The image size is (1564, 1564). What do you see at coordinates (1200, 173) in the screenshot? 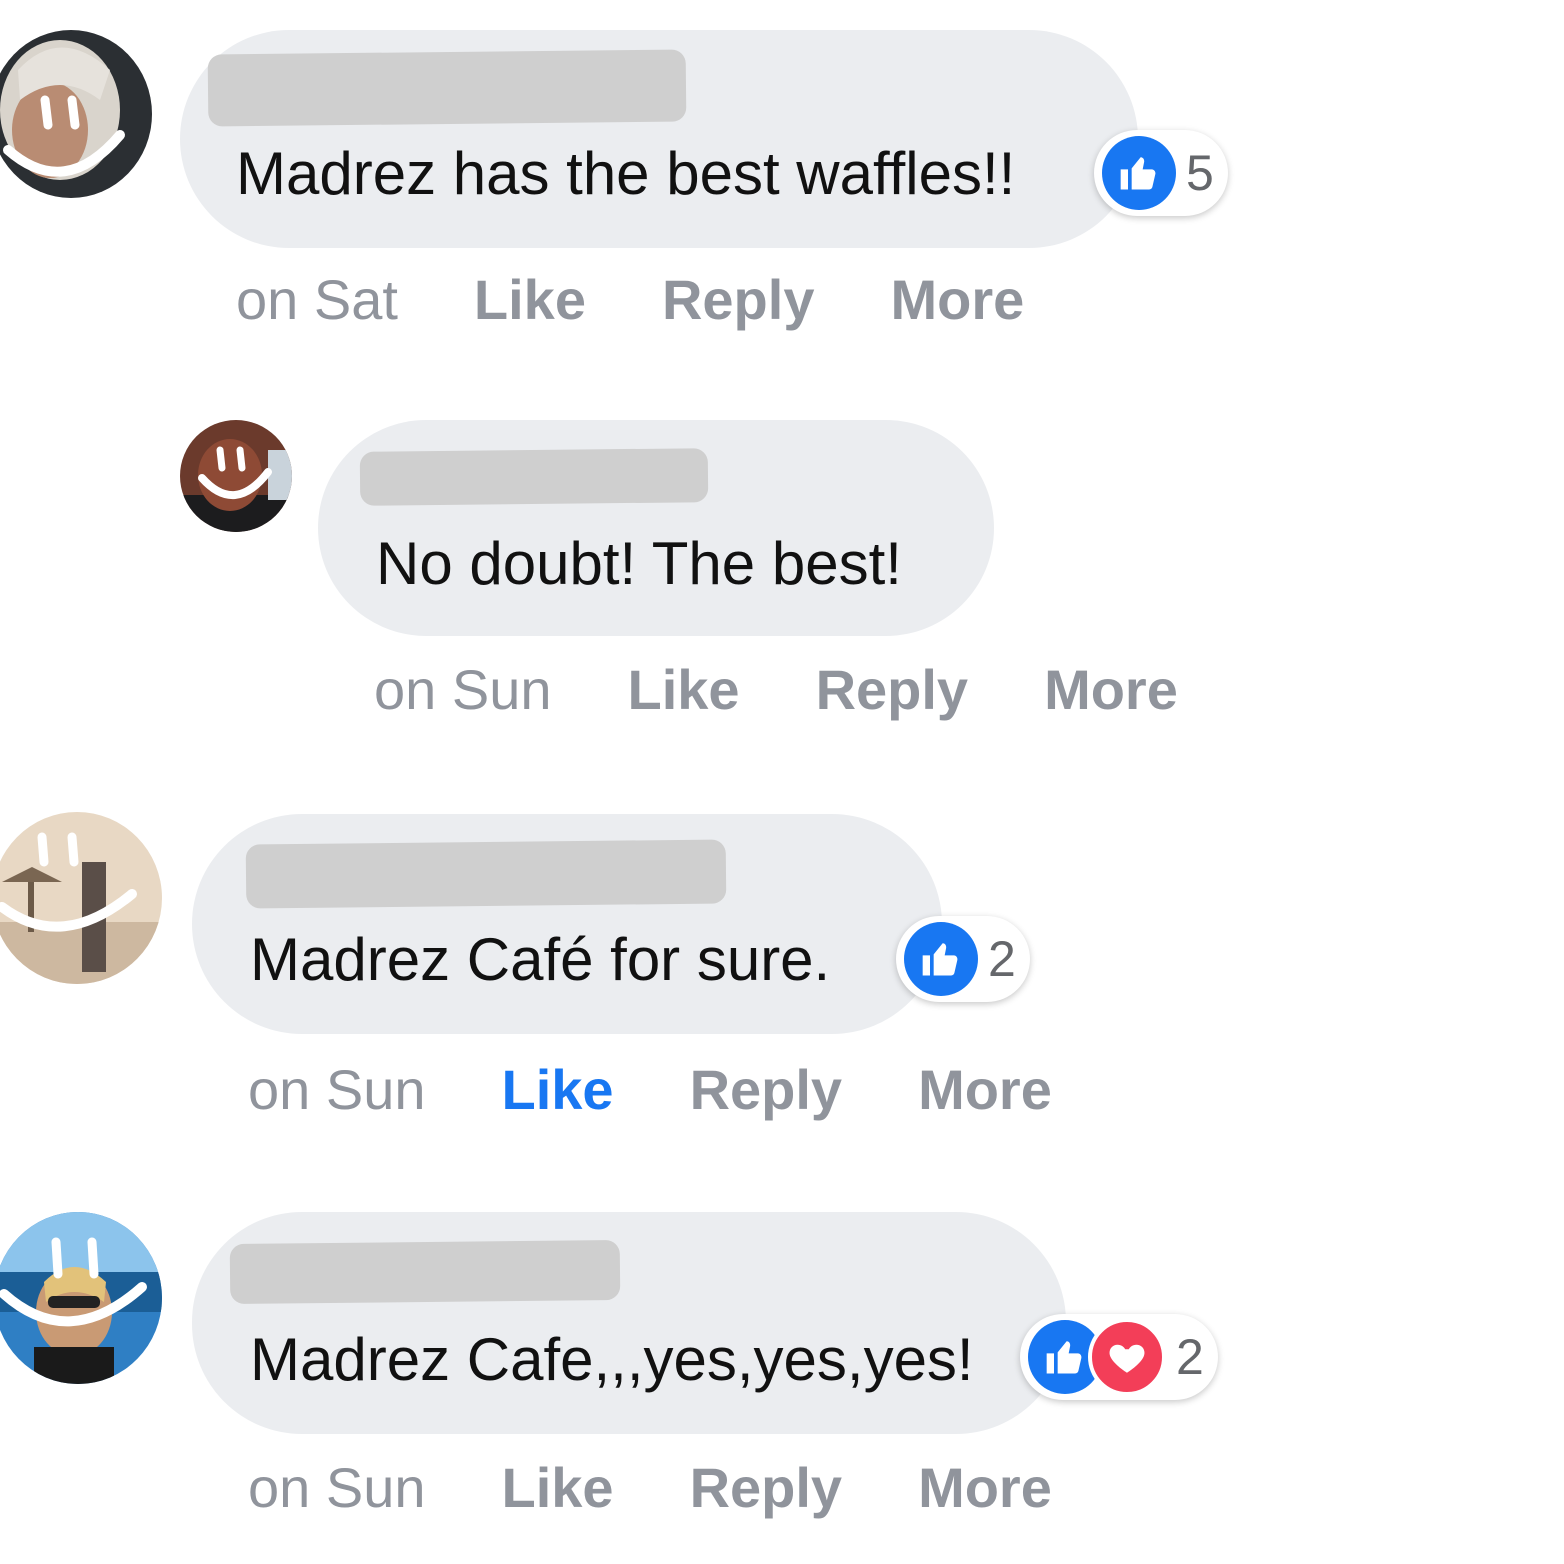
I see `reaction-count: 5` at bounding box center [1200, 173].